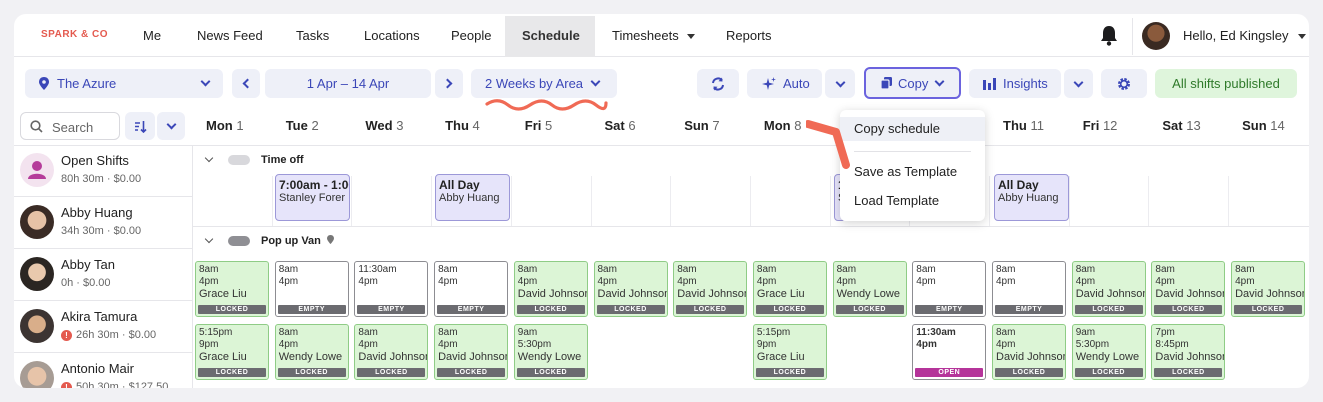 Image resolution: width=1323 pixels, height=402 pixels. What do you see at coordinates (379, 125) in the screenshot?
I see `day-name: Wed` at bounding box center [379, 125].